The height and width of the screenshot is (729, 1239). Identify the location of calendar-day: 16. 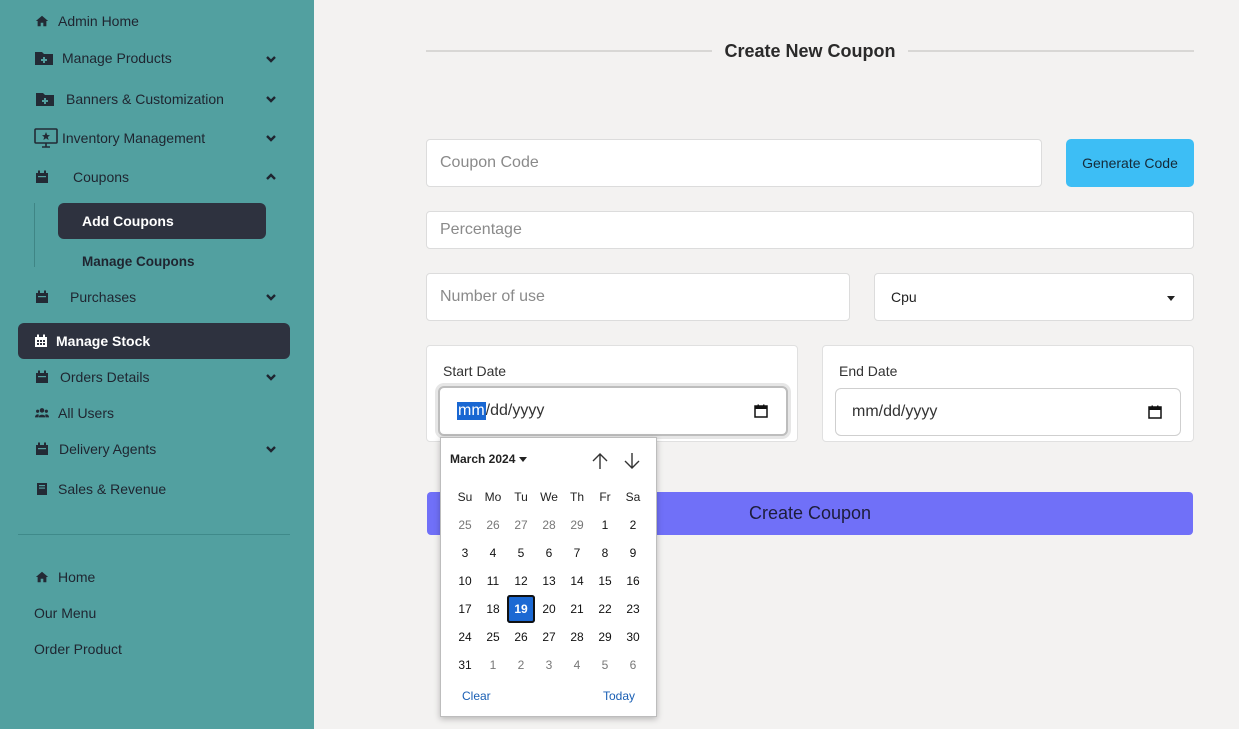
(633, 581).